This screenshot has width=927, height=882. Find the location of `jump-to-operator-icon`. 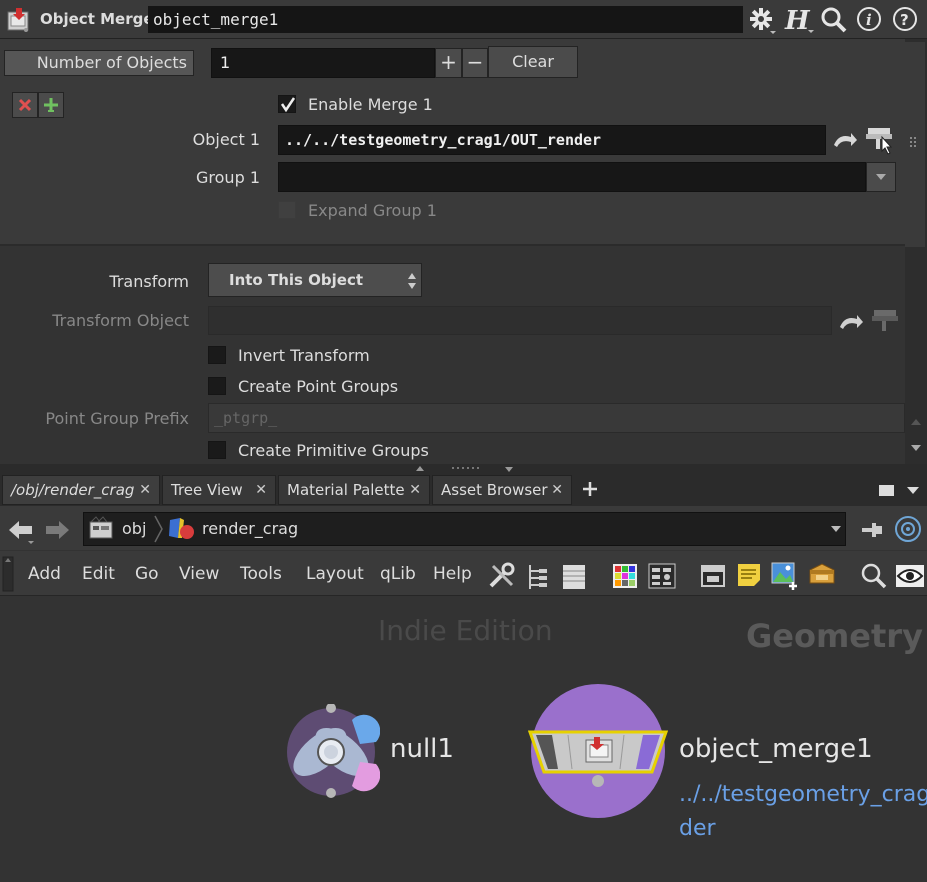

jump-to-operator-icon is located at coordinates (845, 140).